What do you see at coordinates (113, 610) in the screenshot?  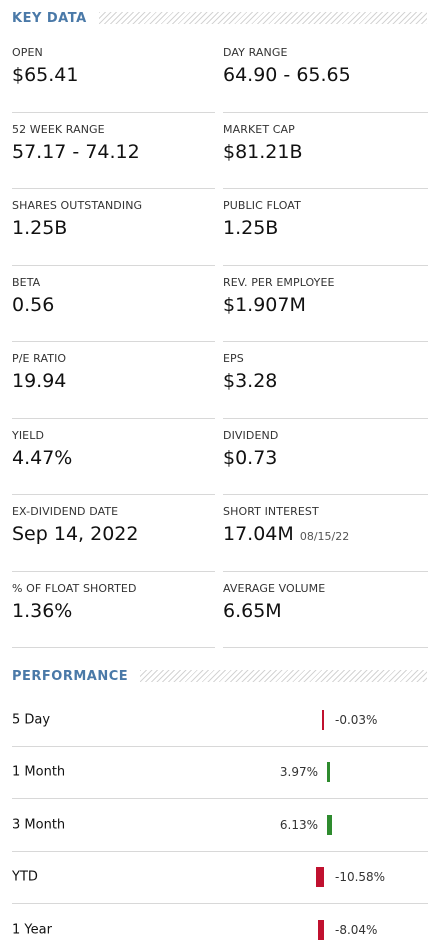 I see `key-data-cell: % OF FLOAT SHORTED 1.36%` at bounding box center [113, 610].